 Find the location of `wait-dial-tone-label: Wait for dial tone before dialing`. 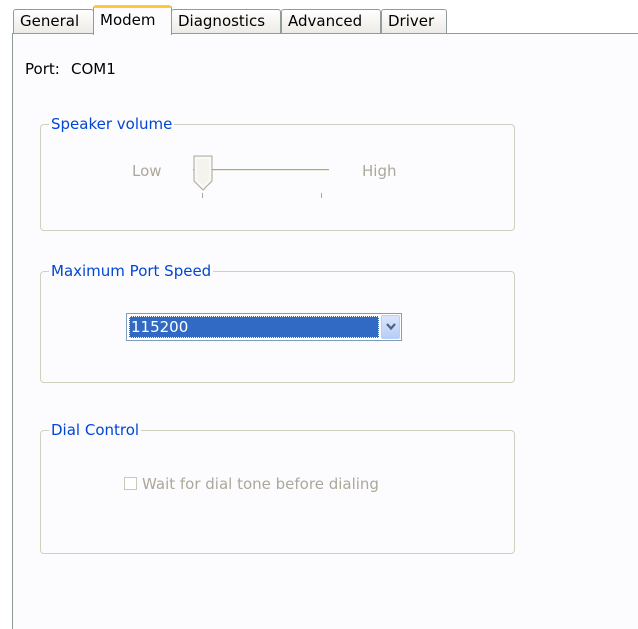

wait-dial-tone-label: Wait for dial tone before dialing is located at coordinates (260, 484).